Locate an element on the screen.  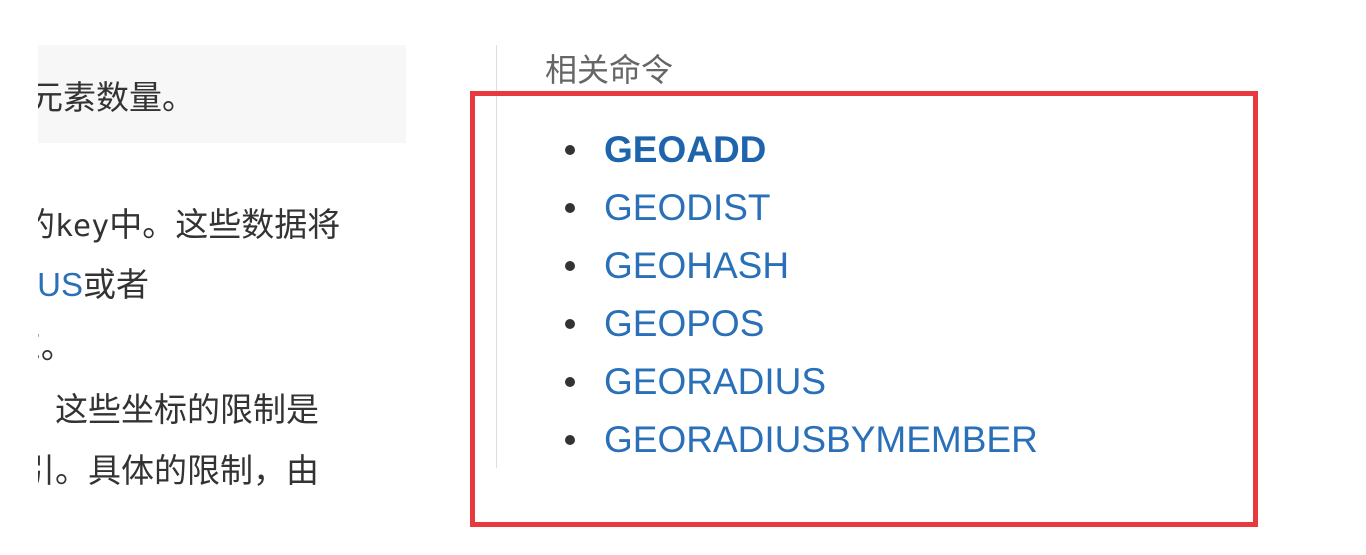
code-block-text: 元素数量。 is located at coordinates (112, 97).